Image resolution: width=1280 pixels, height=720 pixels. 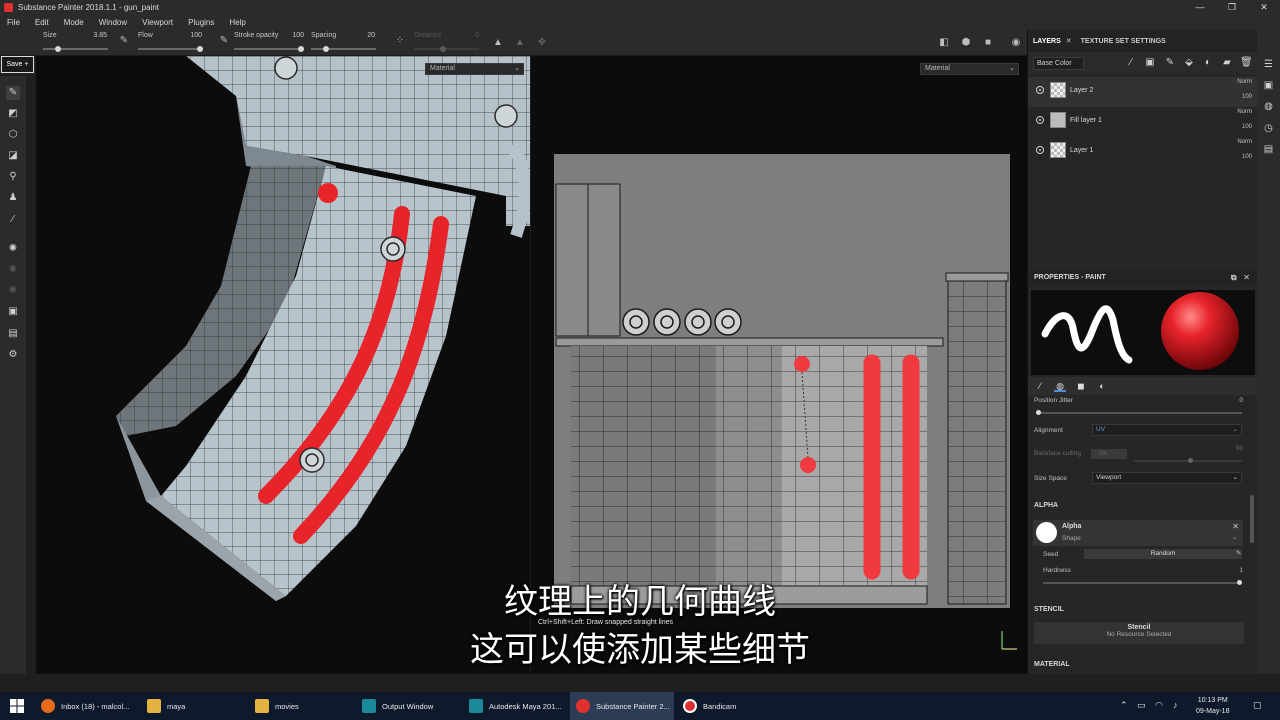 What do you see at coordinates (1143, 122) in the screenshot?
I see `layer-row: Fill layer 1 Norm 100` at bounding box center [1143, 122].